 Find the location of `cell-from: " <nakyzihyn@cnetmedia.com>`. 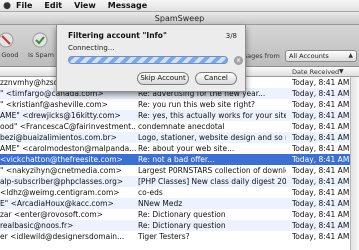

cell-from: " <nakyzihyn@cnetmedia.com> is located at coordinates (61, 170).